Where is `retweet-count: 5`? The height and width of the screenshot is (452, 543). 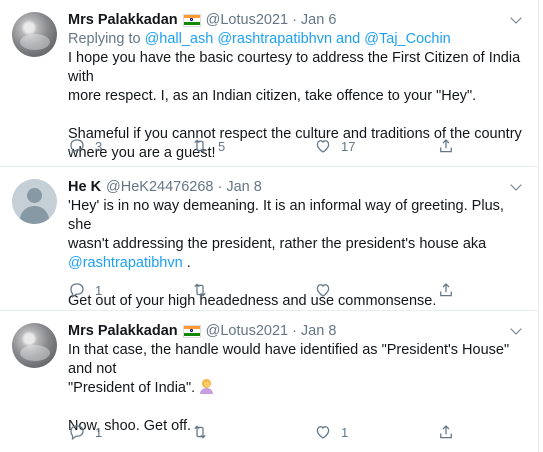 retweet-count: 5 is located at coordinates (222, 146).